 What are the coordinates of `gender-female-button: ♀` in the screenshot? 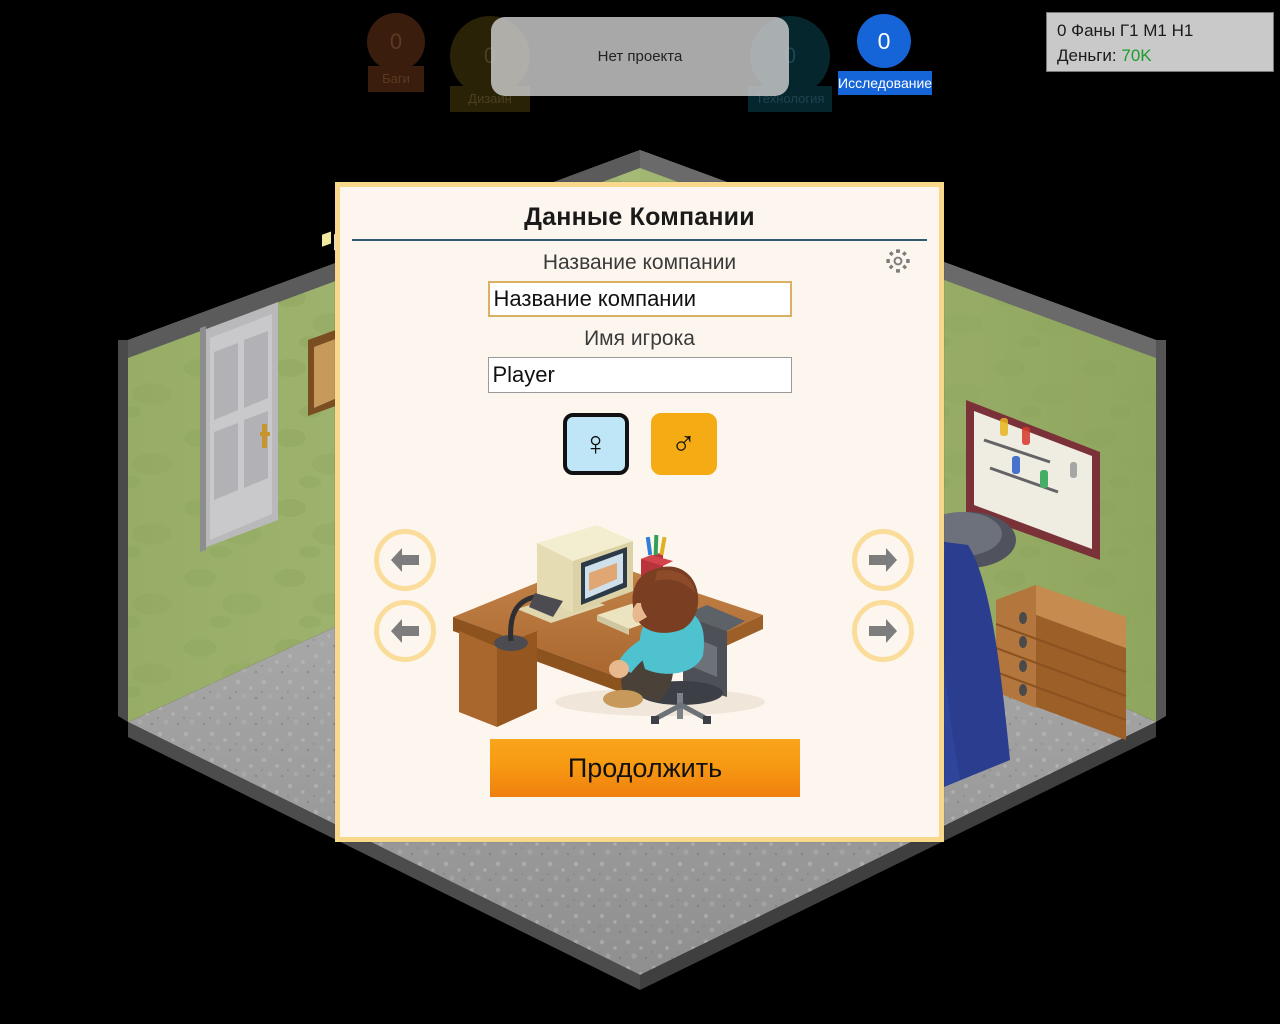 It's located at (595, 444).